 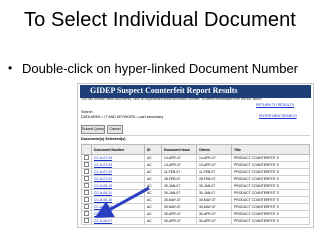 What do you see at coordinates (122, 202) in the screenshot?
I see `pointer-arrow-icon` at bounding box center [122, 202].